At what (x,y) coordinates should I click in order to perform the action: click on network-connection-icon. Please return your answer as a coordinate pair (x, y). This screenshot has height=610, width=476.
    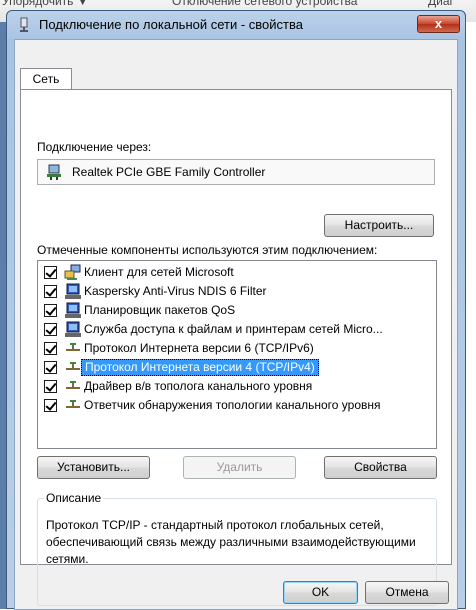
    Looking at the image, I should click on (24, 24).